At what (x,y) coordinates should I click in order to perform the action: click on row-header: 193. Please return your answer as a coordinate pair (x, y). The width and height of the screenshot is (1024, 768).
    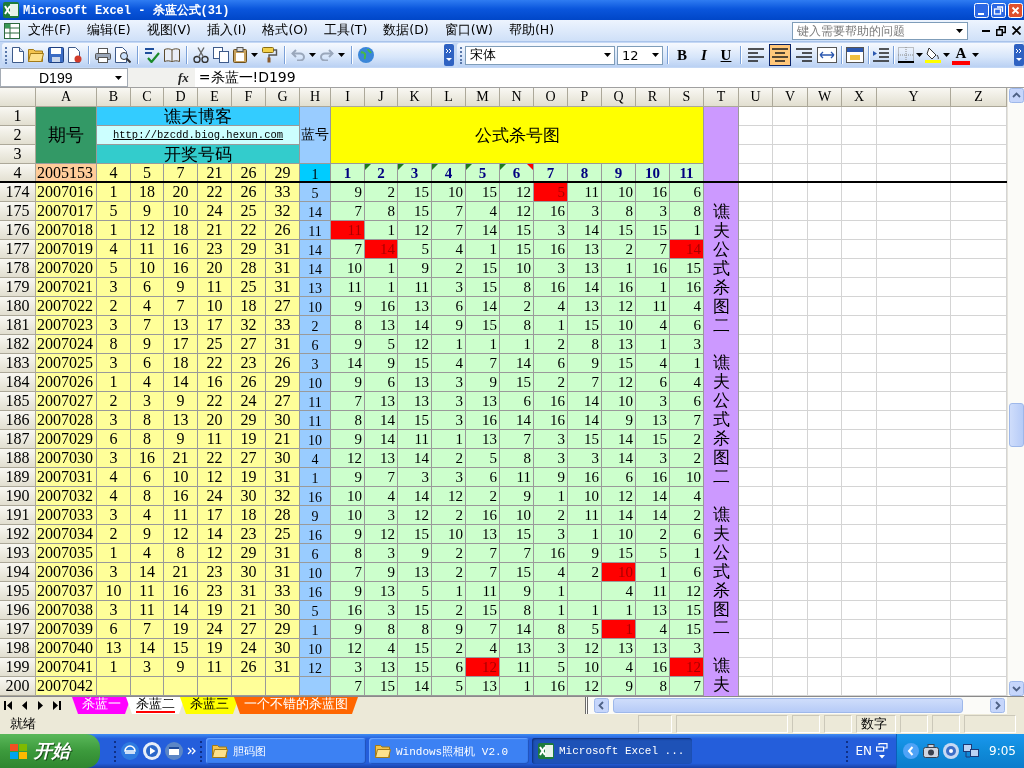
    Looking at the image, I should click on (18, 553).